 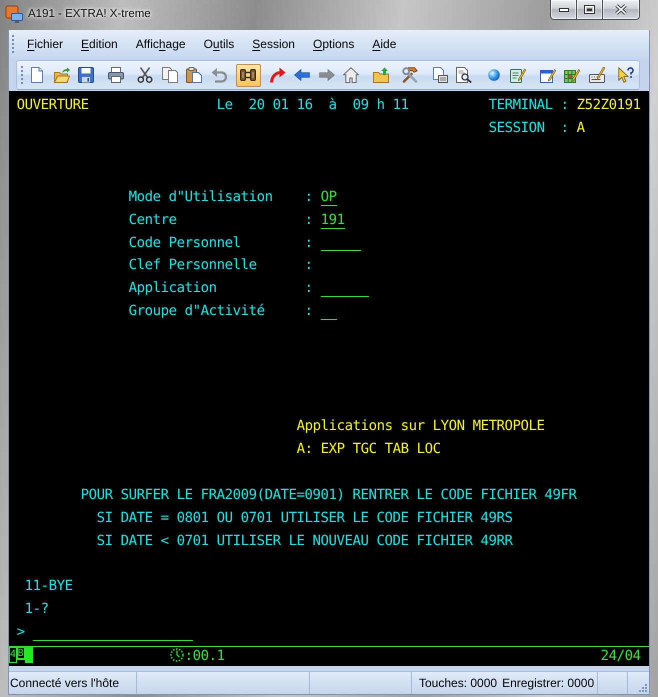 What do you see at coordinates (192, 266) in the screenshot?
I see `field-label: Clef Personnelle` at bounding box center [192, 266].